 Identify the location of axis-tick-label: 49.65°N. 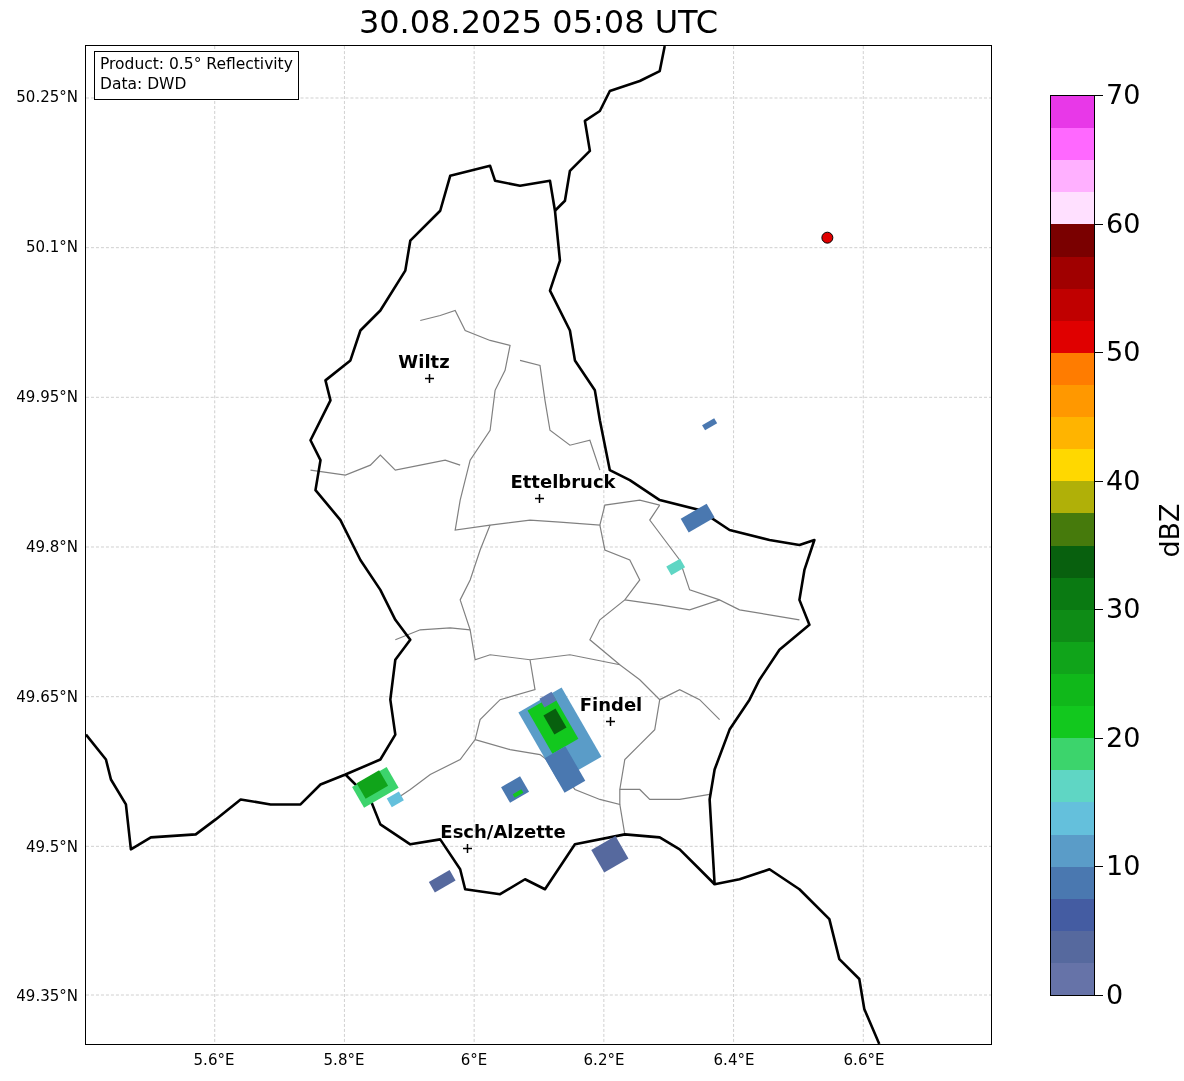
(47, 697).